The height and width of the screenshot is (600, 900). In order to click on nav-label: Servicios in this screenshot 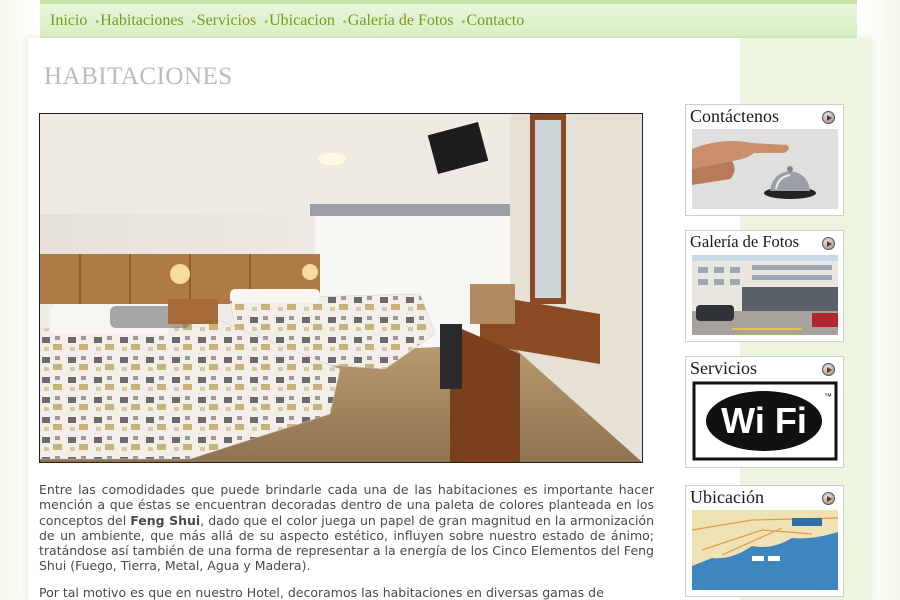, I will do `click(226, 20)`.